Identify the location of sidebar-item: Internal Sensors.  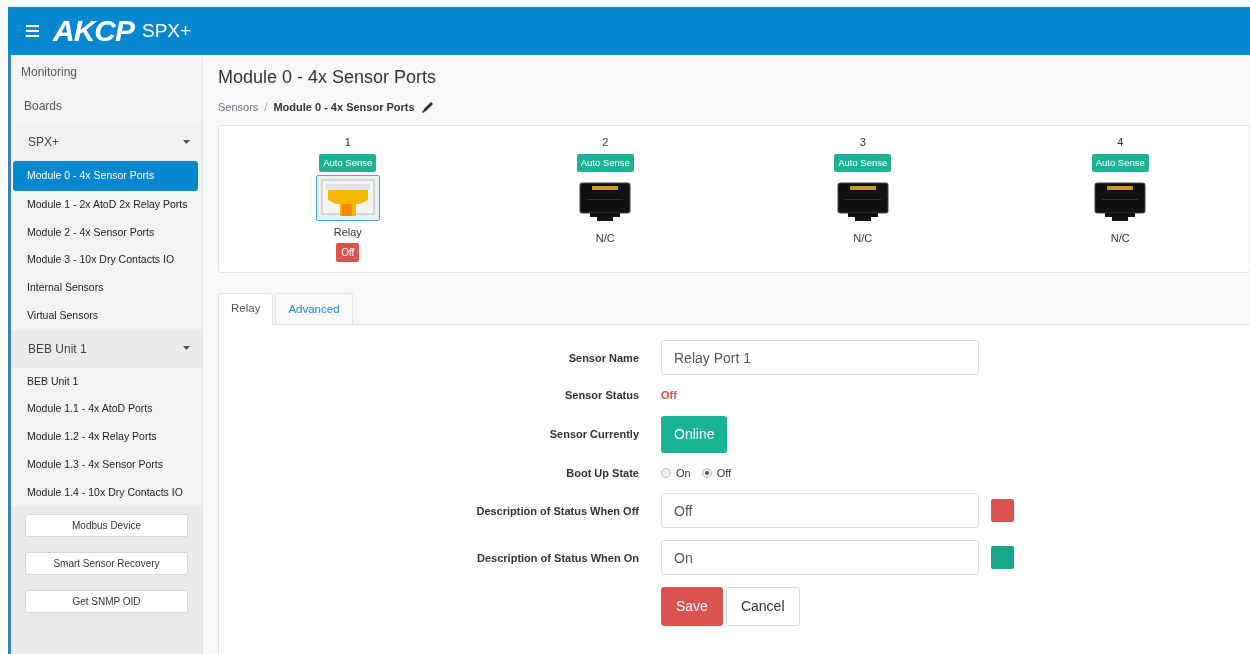
(105, 288).